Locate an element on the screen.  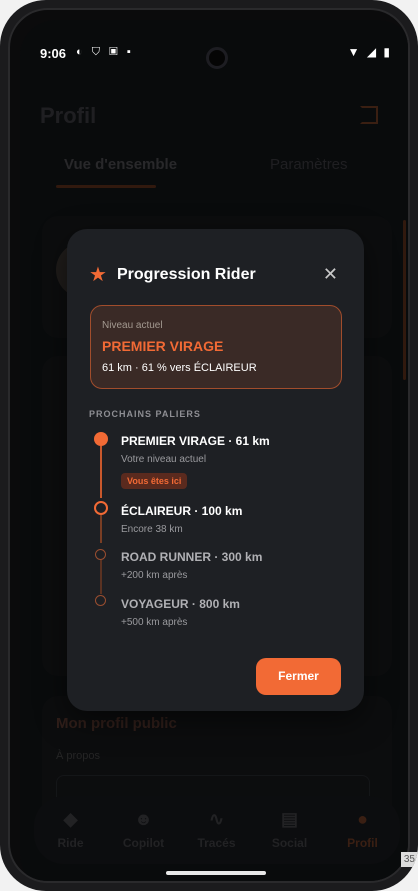
current-level-label: Niveau actuel is located at coordinates (132, 325).